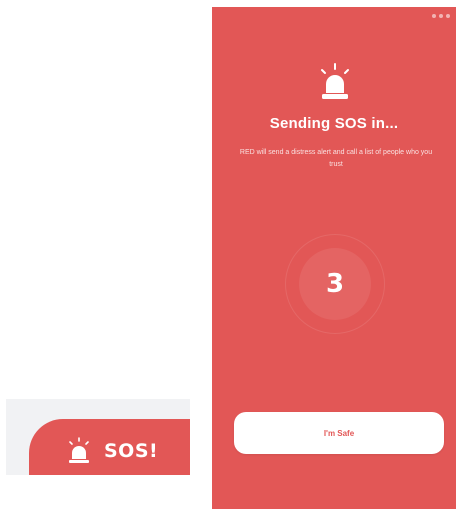 This screenshot has height=517, width=463. What do you see at coordinates (339, 433) in the screenshot?
I see `im-safe-button: I'm Safe` at bounding box center [339, 433].